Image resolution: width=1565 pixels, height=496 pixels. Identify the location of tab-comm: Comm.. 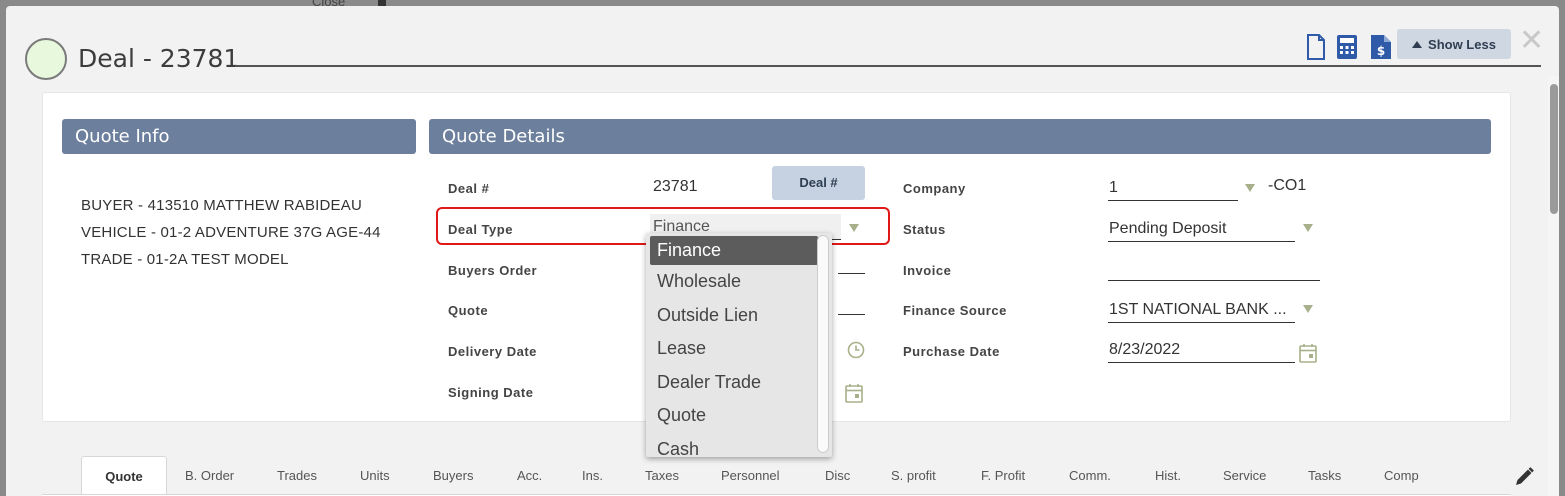
(1090, 475).